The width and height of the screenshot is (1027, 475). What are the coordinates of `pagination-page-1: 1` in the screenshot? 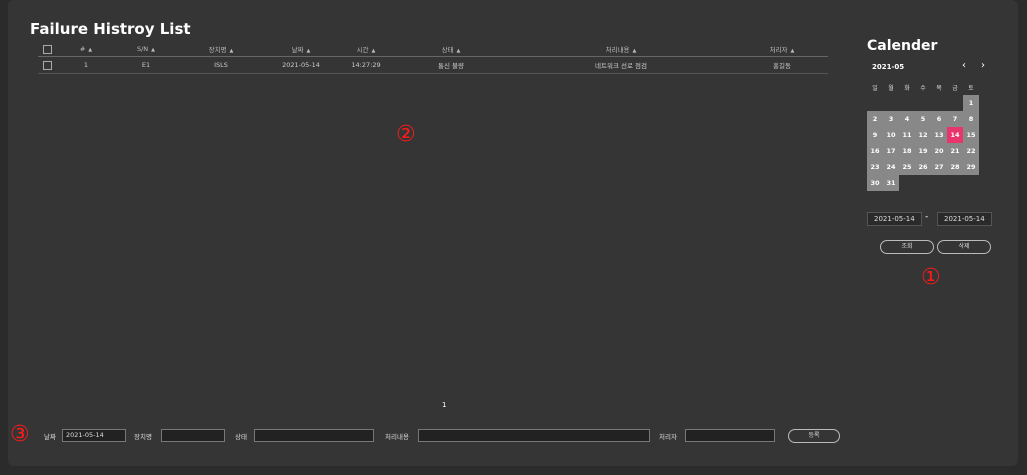 It's located at (444, 405).